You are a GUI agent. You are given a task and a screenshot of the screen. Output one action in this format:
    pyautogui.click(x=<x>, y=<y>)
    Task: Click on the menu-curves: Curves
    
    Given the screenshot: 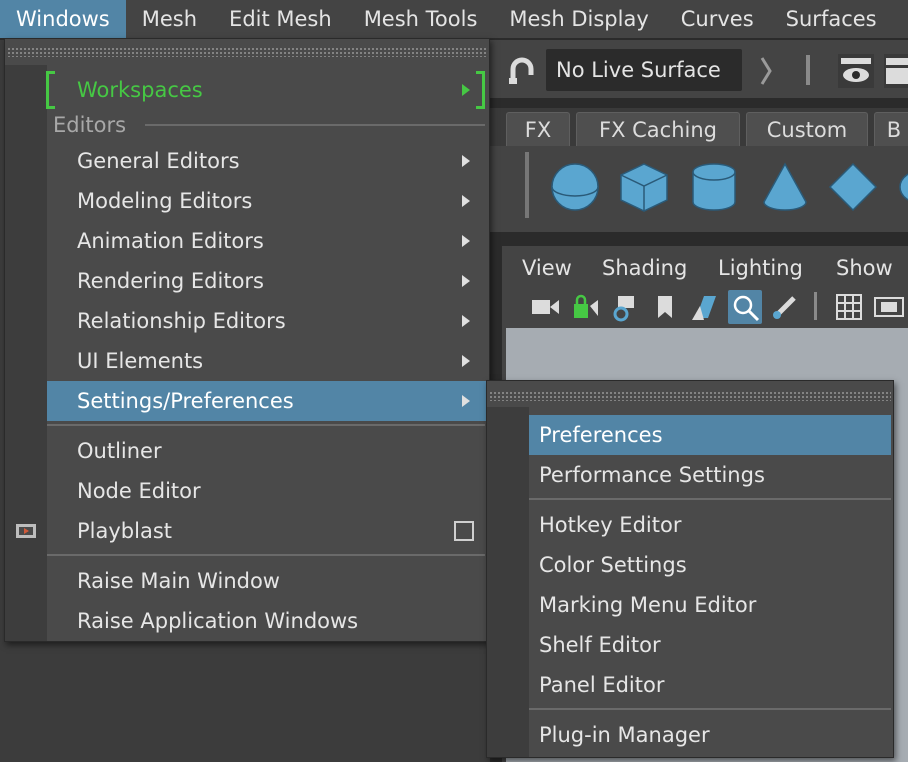 What is the action you would take?
    pyautogui.click(x=717, y=19)
    